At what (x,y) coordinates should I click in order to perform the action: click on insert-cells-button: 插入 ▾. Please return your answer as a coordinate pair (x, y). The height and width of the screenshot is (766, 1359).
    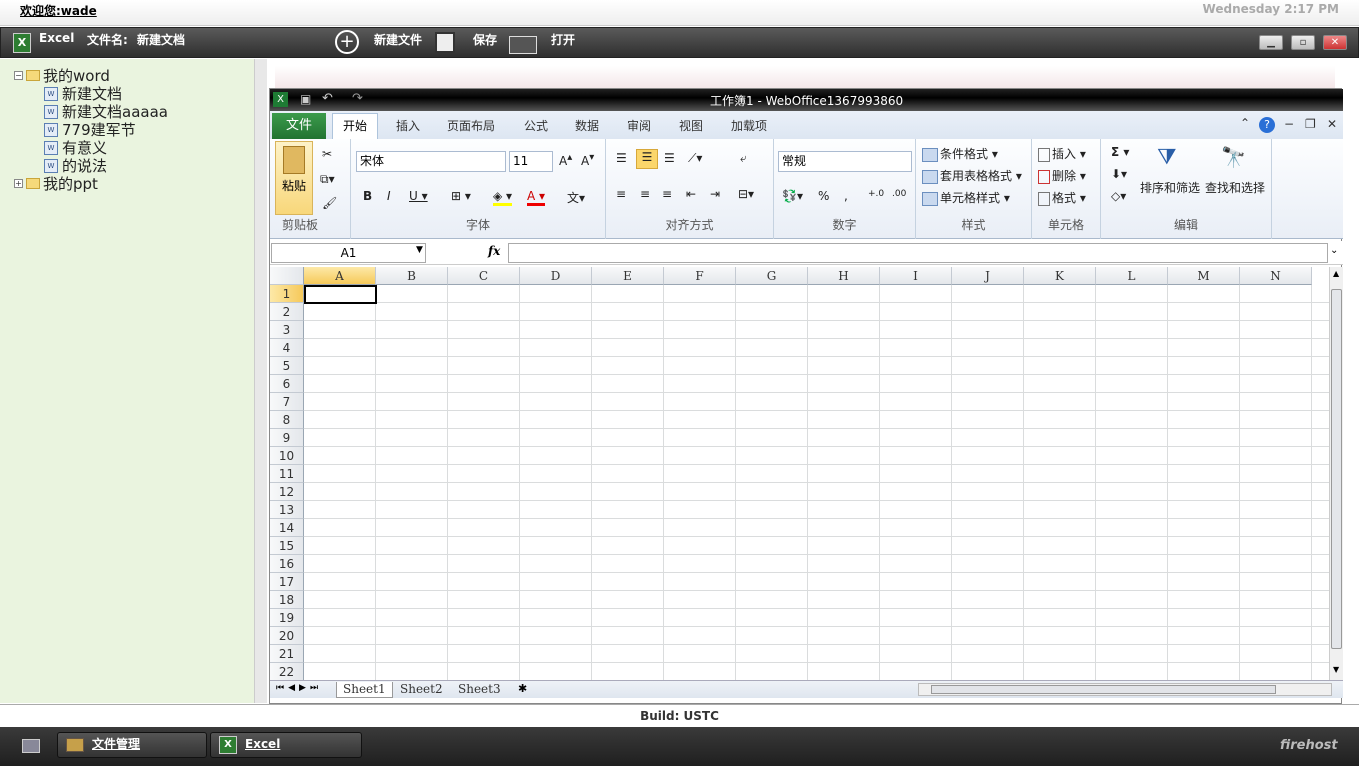
    Looking at the image, I should click on (1062, 153).